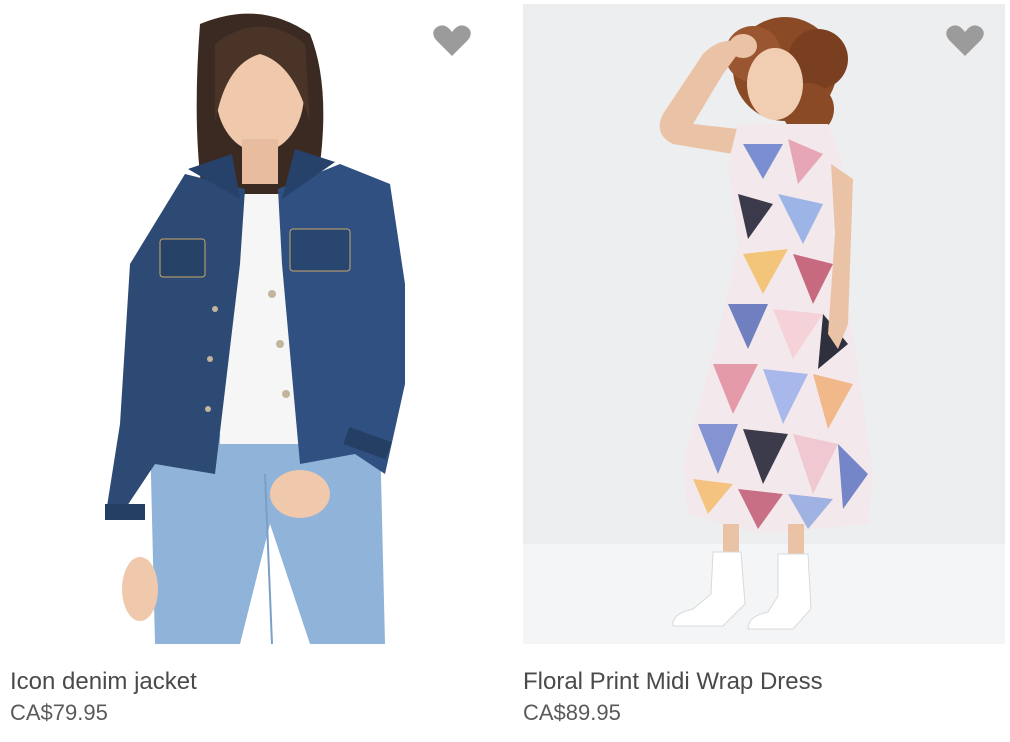  I want to click on product-price: CA$89.95, so click(572, 712).